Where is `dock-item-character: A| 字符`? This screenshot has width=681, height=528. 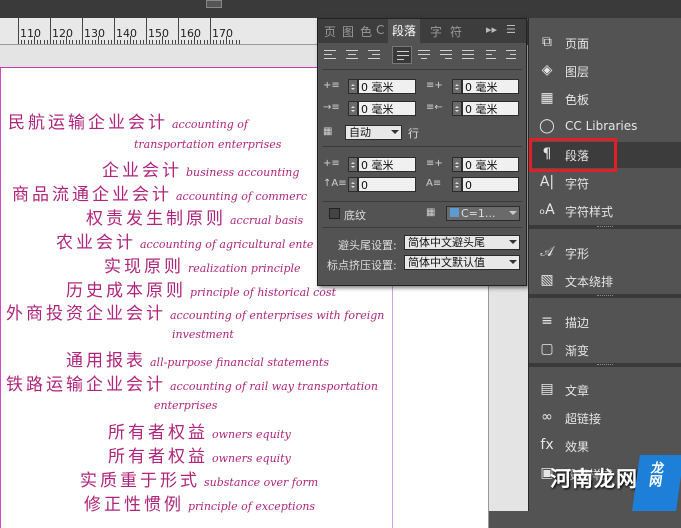
dock-item-character: A| 字符 is located at coordinates (605, 183).